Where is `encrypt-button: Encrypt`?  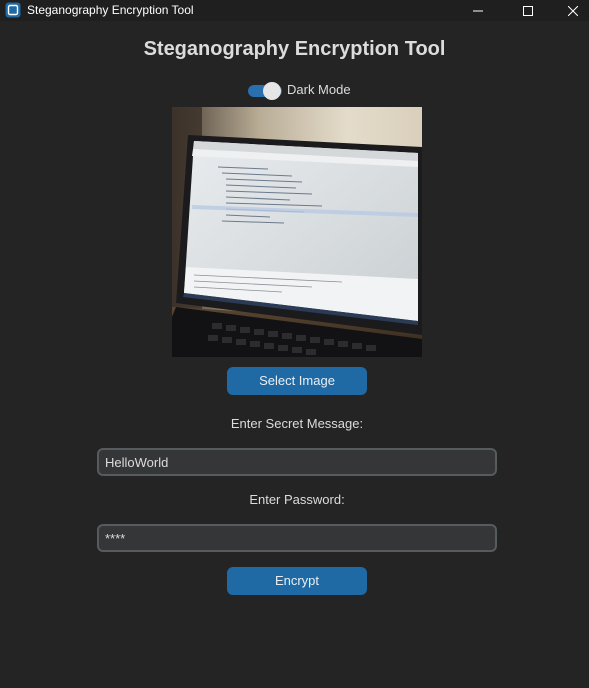
encrypt-button: Encrypt is located at coordinates (297, 581).